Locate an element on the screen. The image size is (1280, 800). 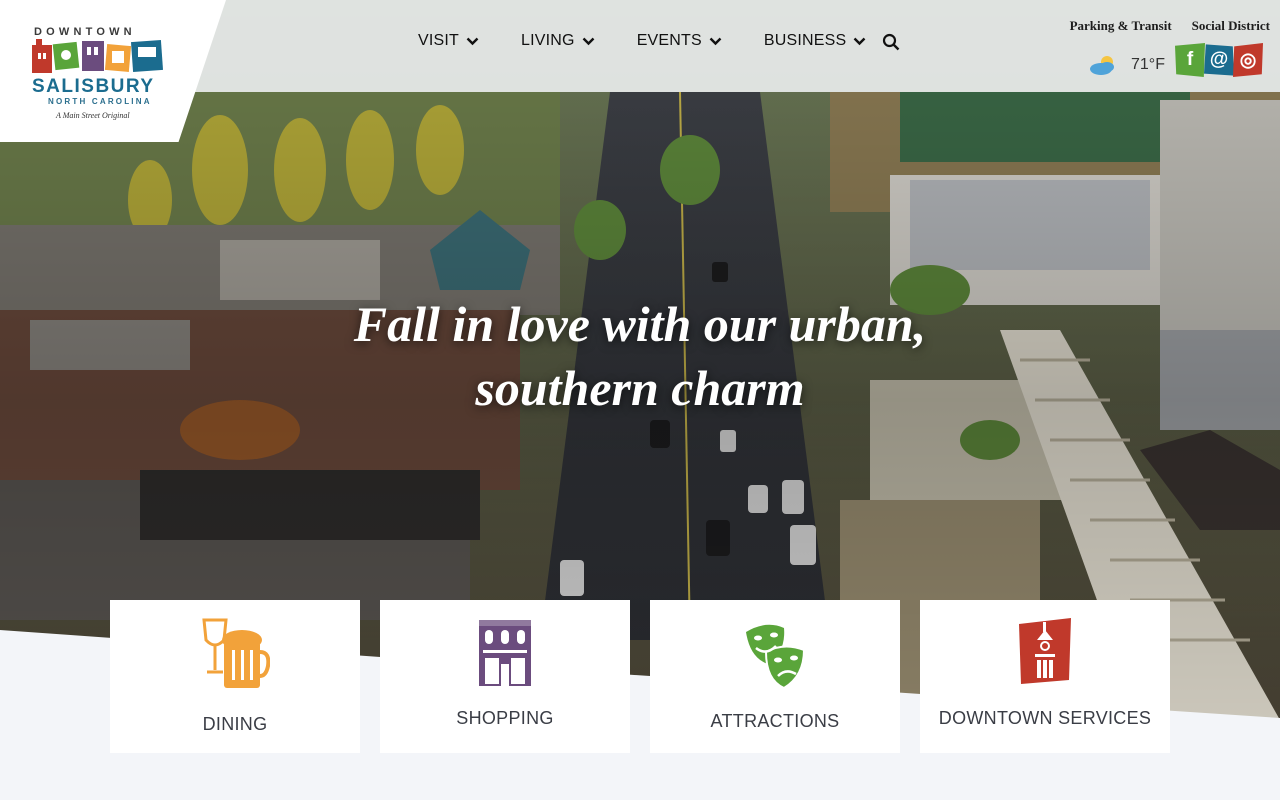
social-district-link: Social District is located at coordinates (1231, 26).